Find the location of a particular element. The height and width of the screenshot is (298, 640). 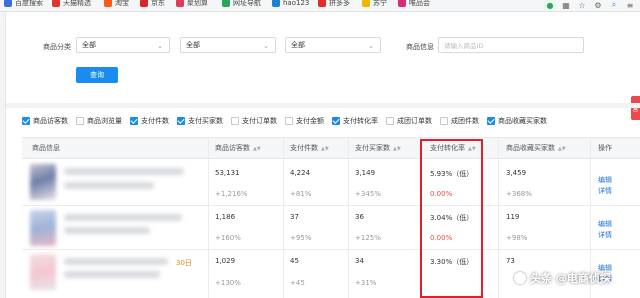

favorites-value: 3,459 is located at coordinates (516, 173).